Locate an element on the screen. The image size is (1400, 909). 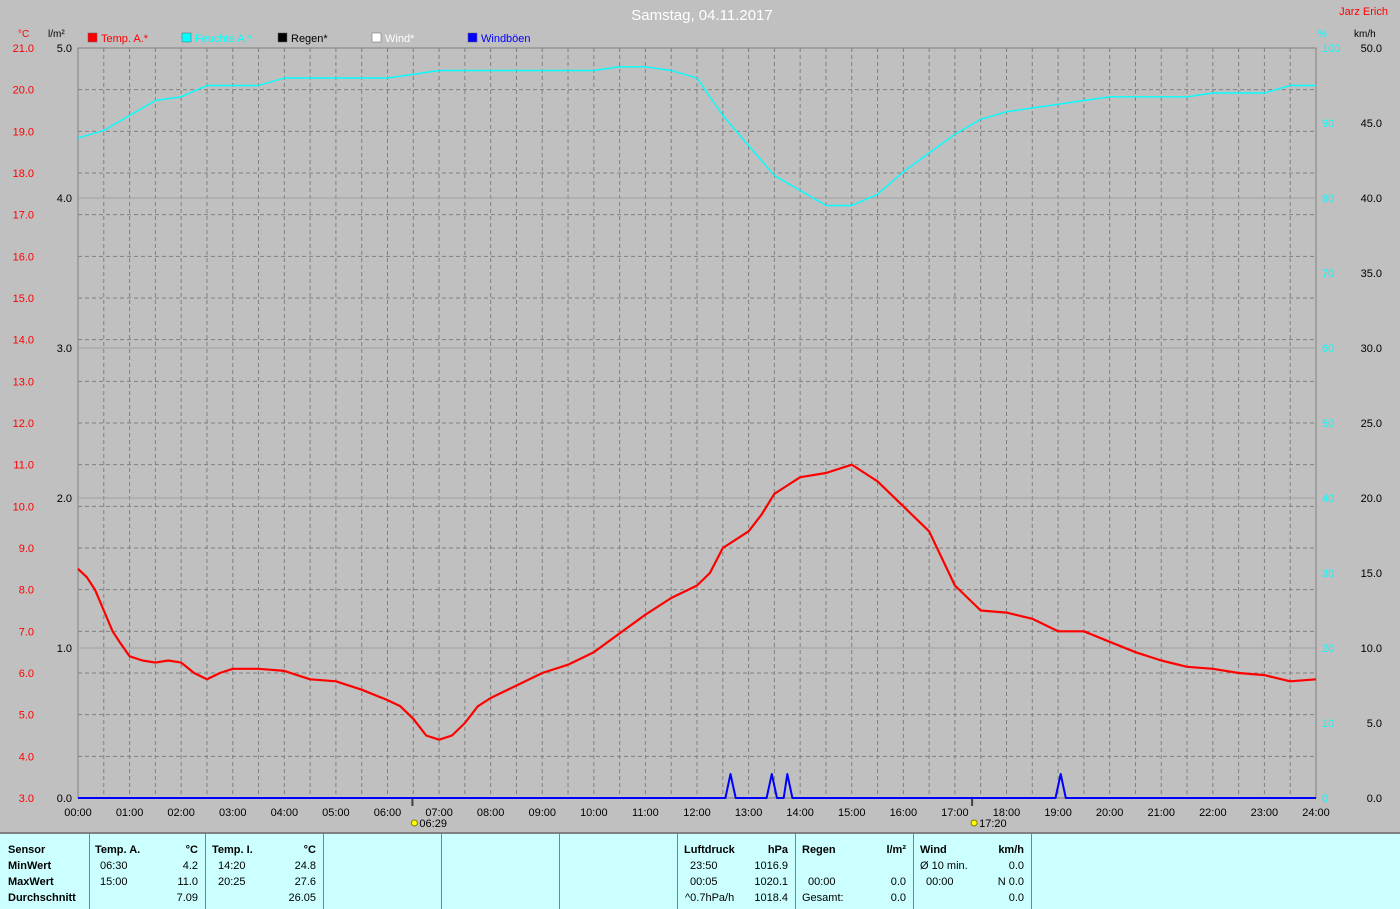
rain-total-value: 0.0 is located at coordinates (898, 898).